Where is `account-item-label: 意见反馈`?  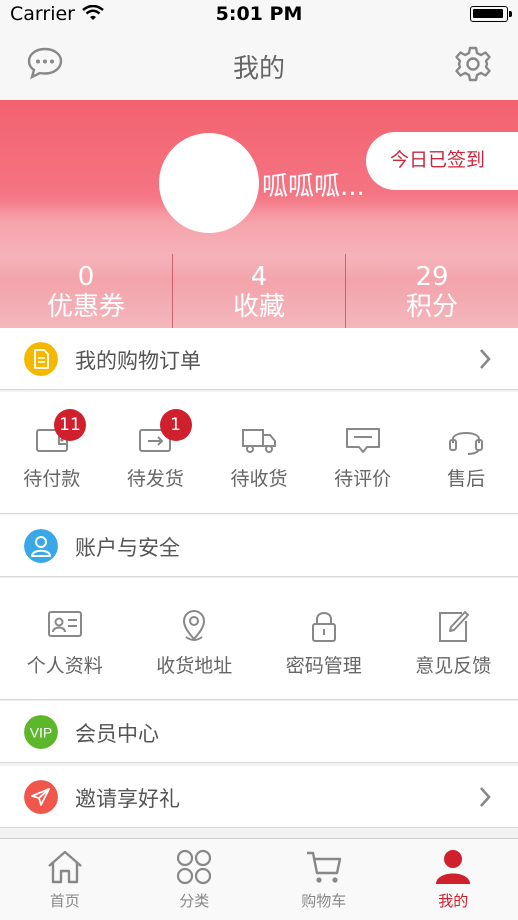
account-item-label: 意见反馈 is located at coordinates (453, 666).